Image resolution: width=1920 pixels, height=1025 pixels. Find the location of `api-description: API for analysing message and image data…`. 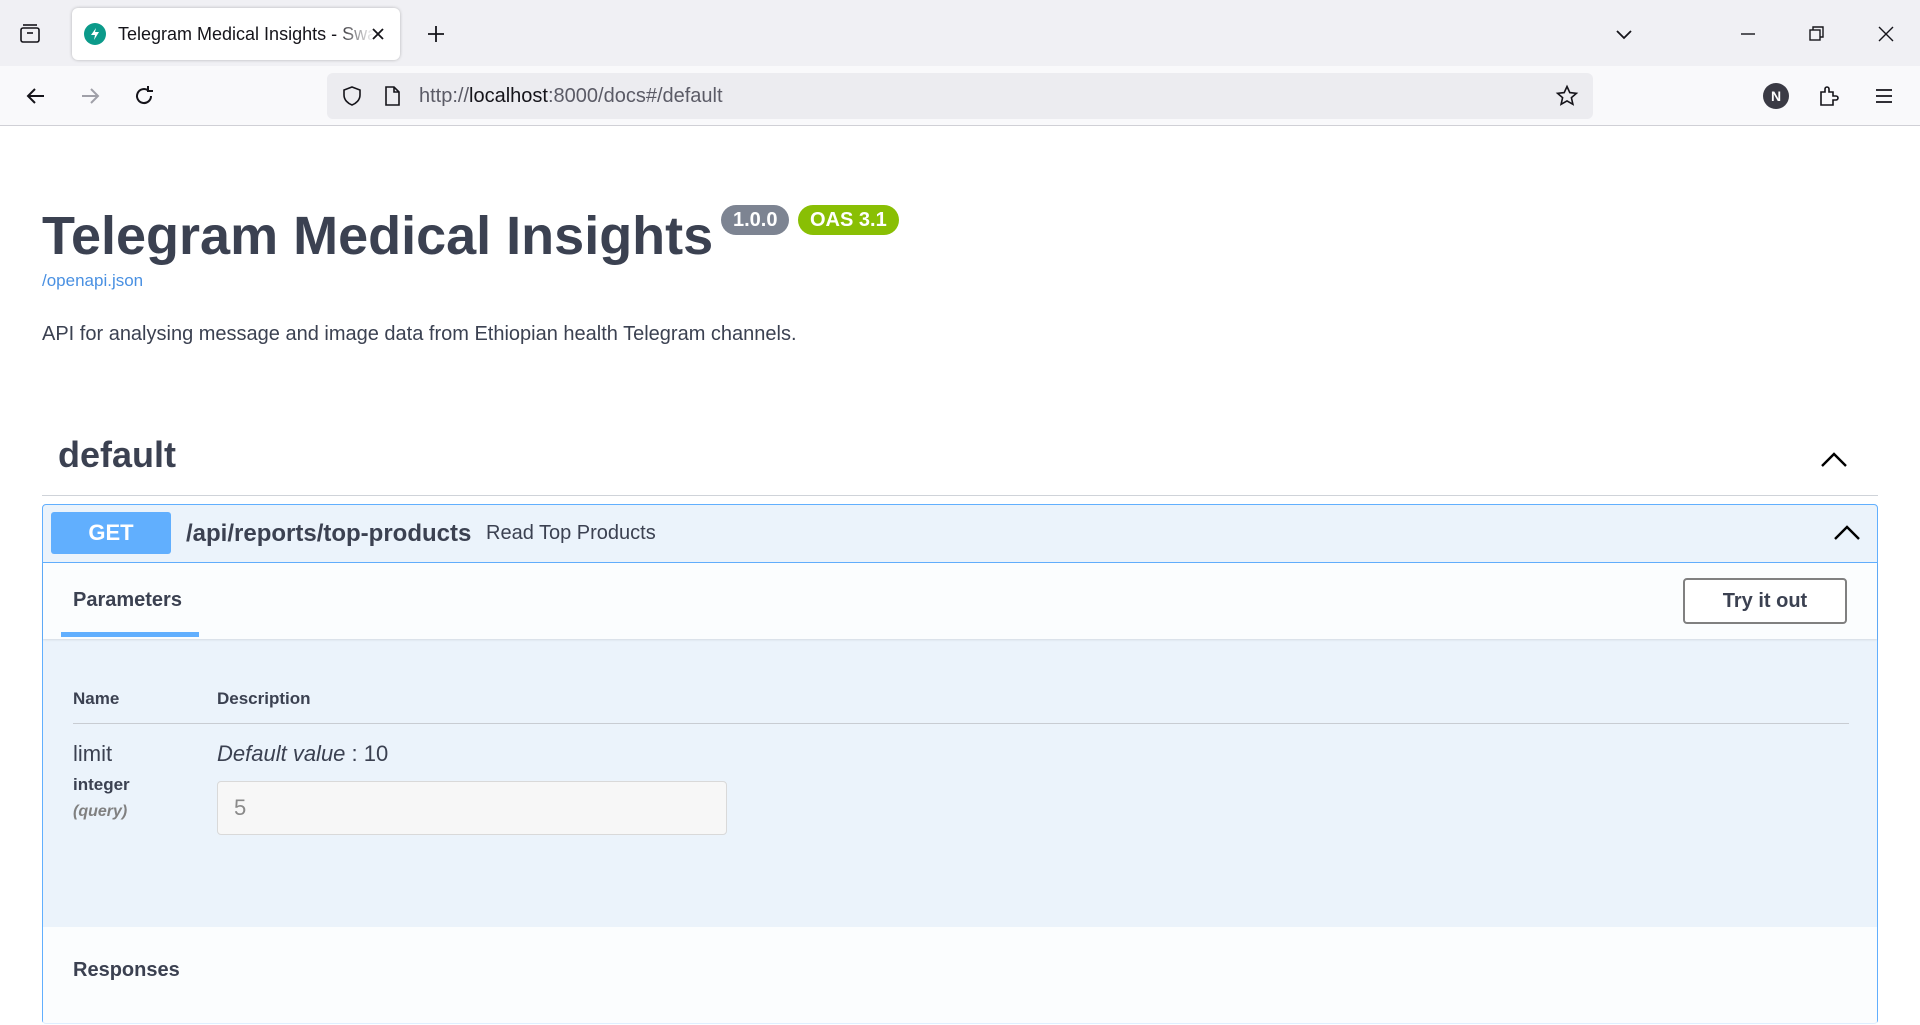

api-description: API for analysing message and image data… is located at coordinates (419, 334).